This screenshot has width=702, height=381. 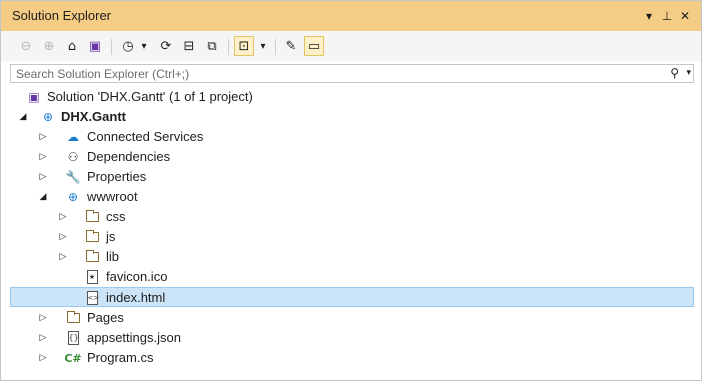 What do you see at coordinates (128, 46) in the screenshot?
I see `pending-changes-filter-icon: ◷` at bounding box center [128, 46].